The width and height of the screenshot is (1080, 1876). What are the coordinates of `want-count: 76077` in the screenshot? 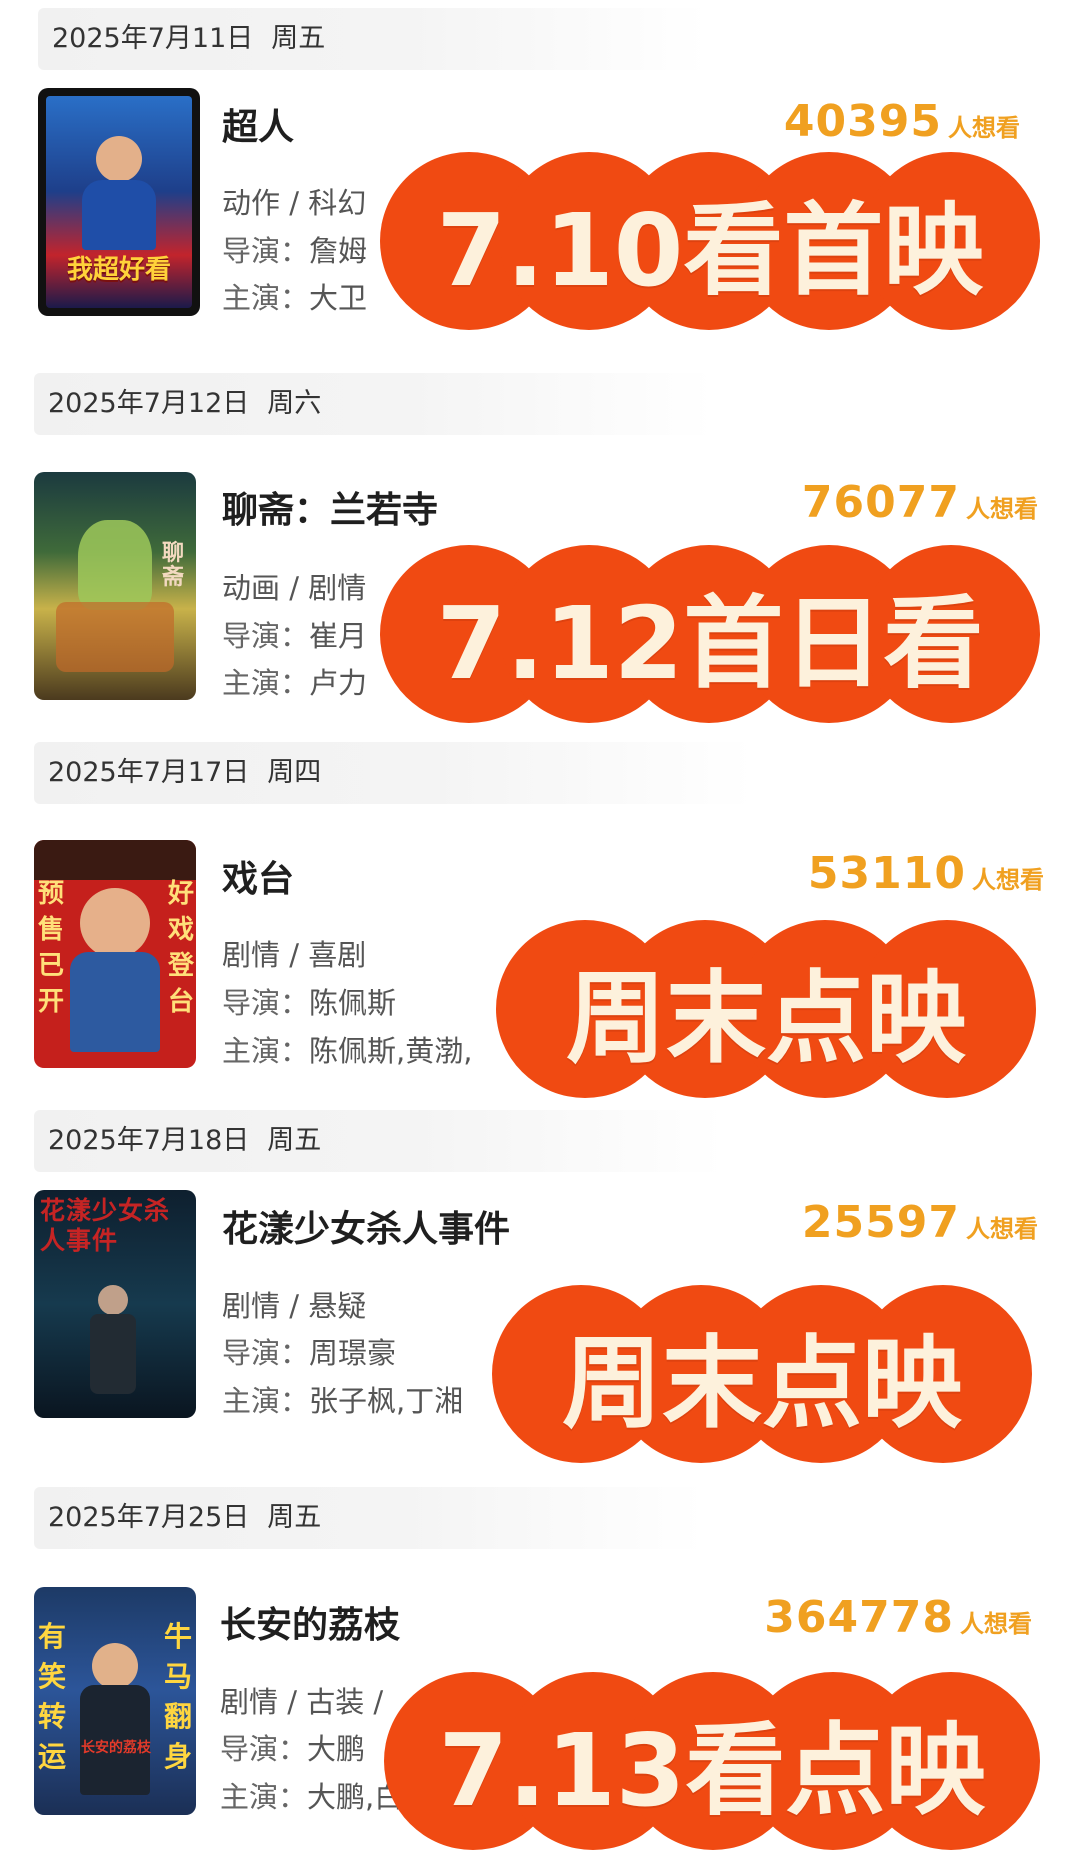 It's located at (880, 502).